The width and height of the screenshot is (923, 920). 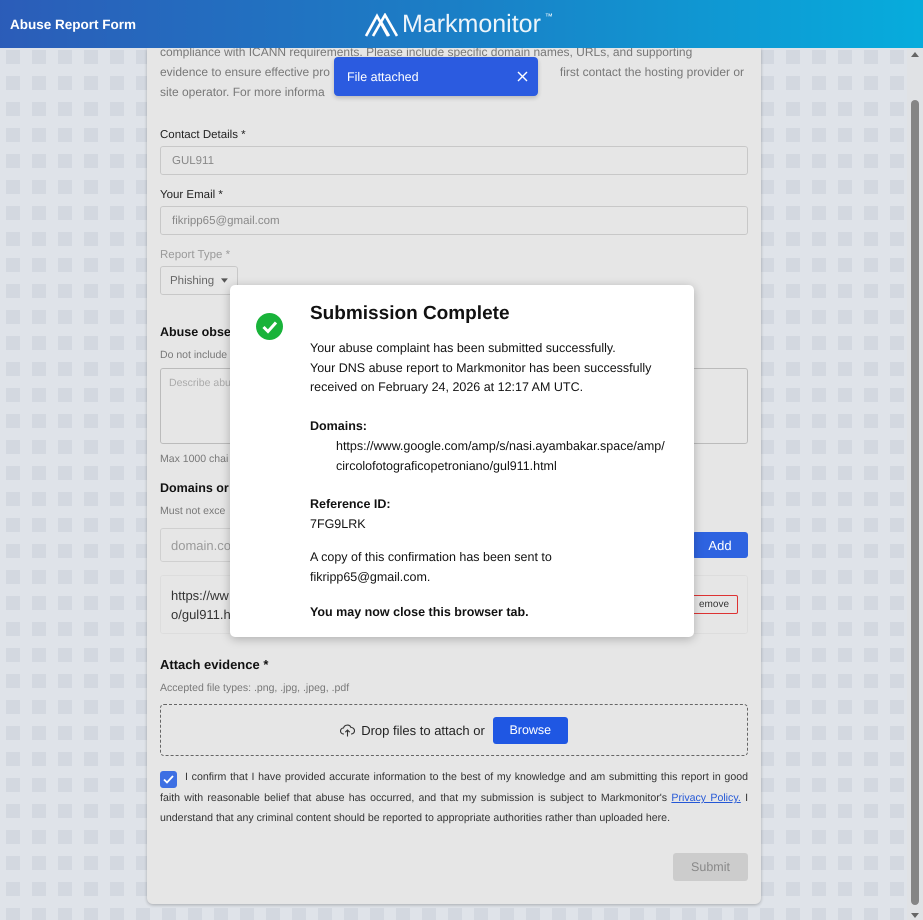 What do you see at coordinates (269, 326) in the screenshot?
I see `check-circle-icon` at bounding box center [269, 326].